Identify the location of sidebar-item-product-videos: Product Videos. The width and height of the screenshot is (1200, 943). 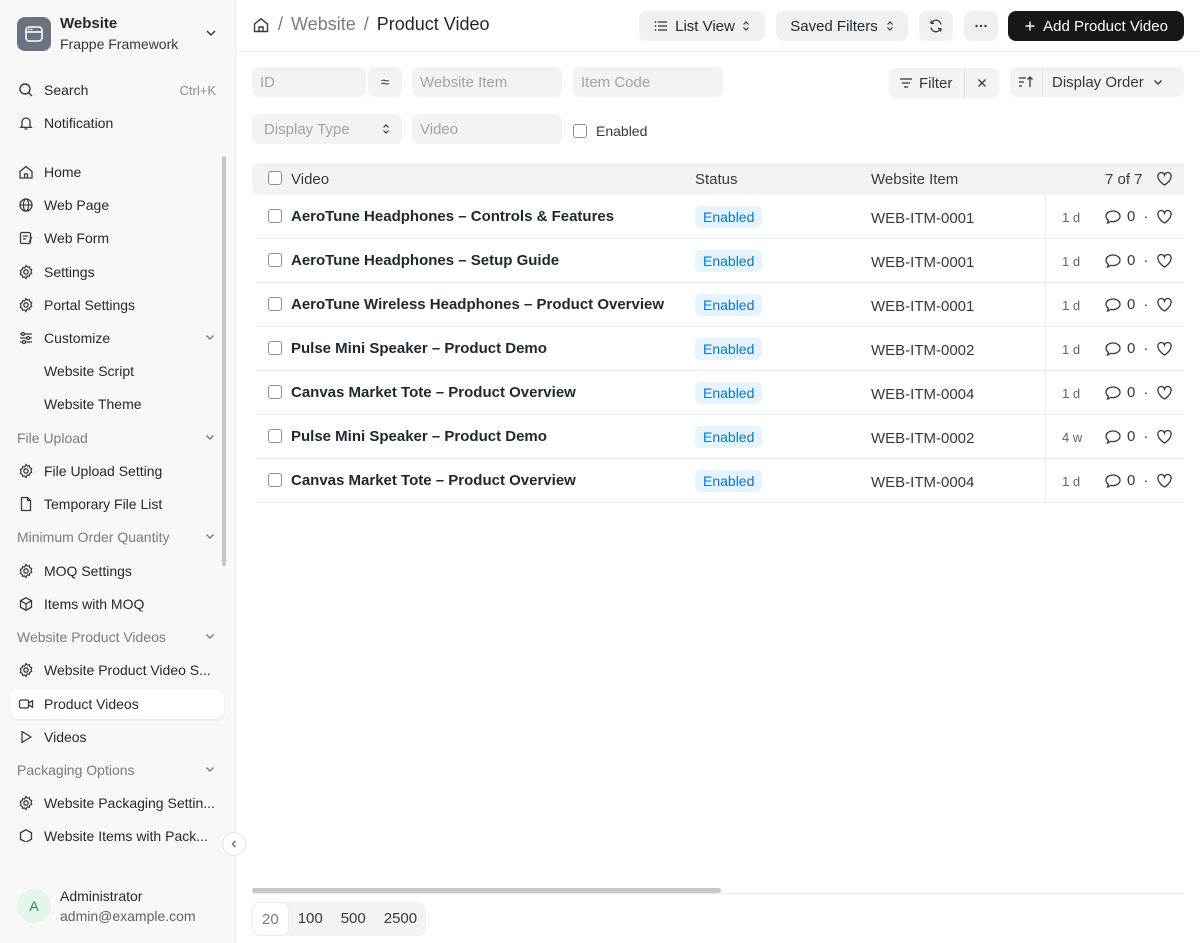
(117, 704).